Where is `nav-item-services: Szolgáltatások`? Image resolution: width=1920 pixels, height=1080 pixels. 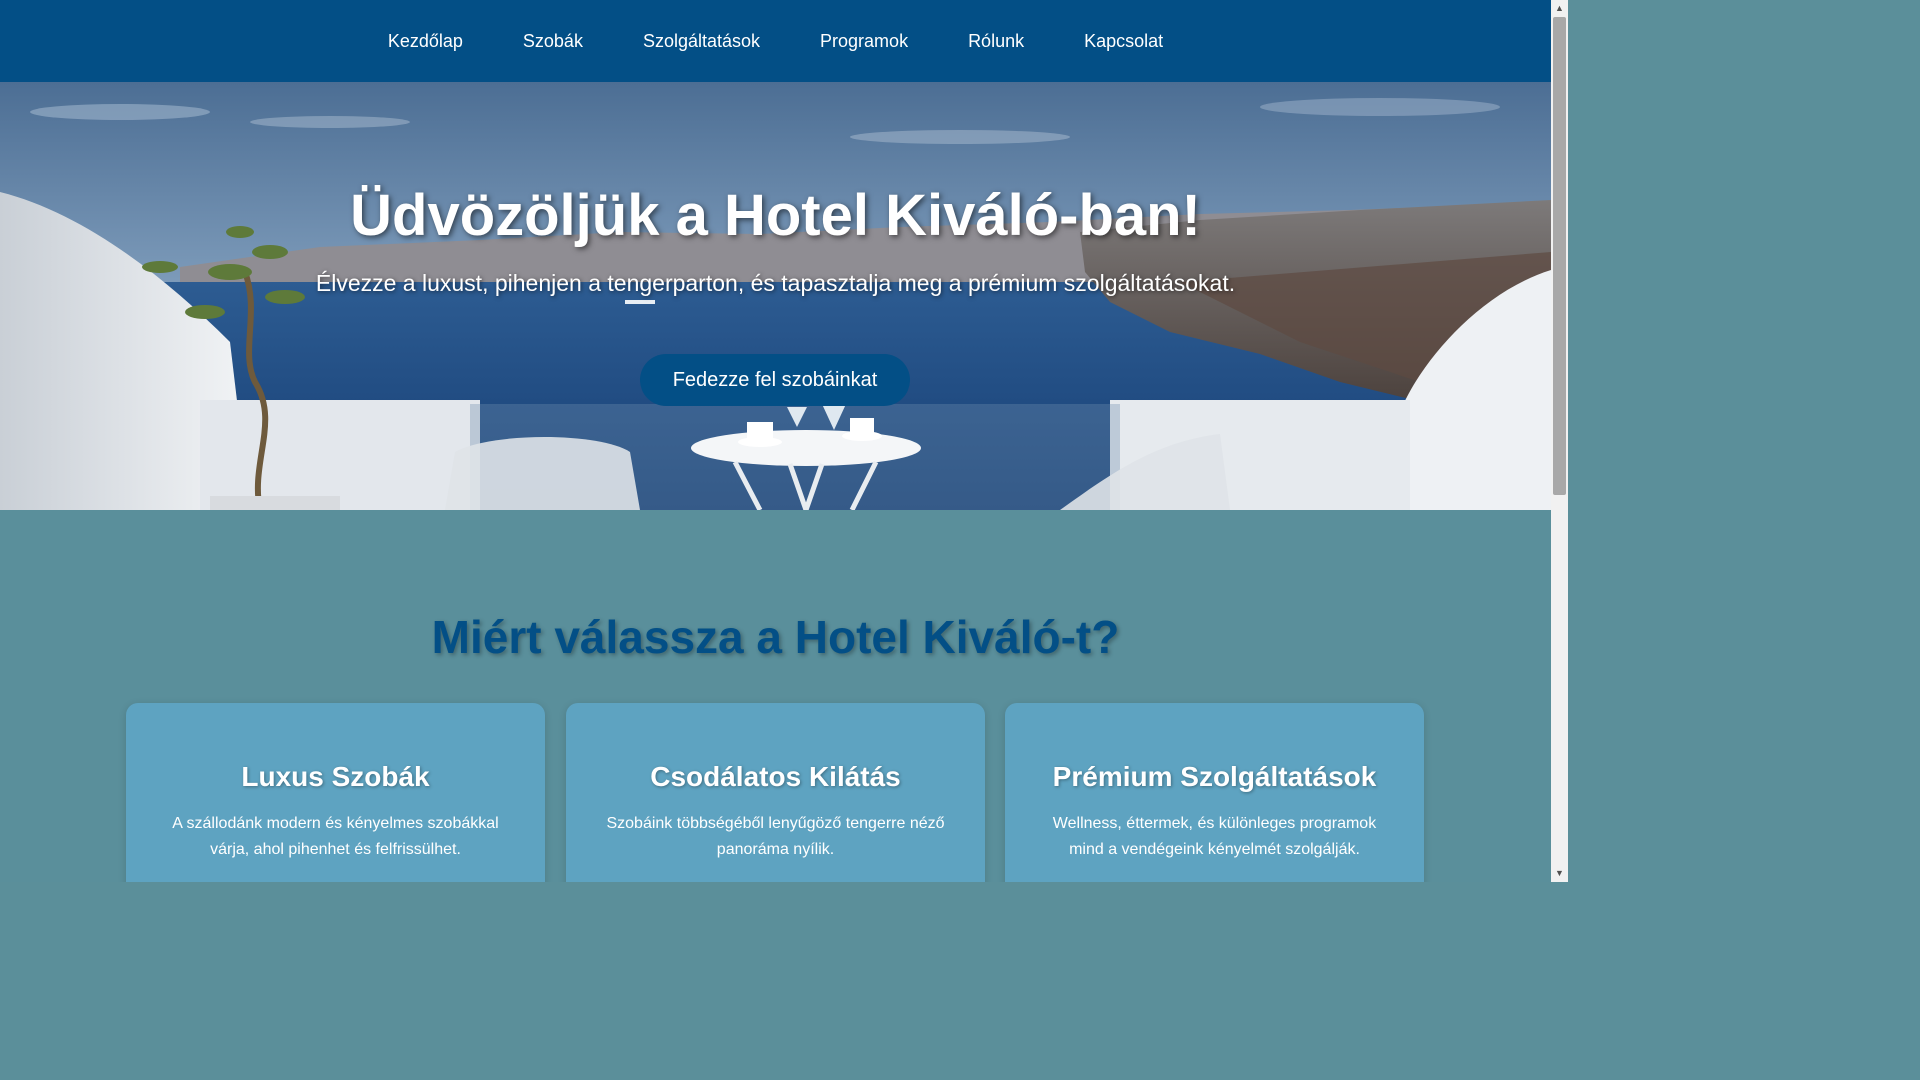
nav-item-services: Szolgáltatások is located at coordinates (701, 41).